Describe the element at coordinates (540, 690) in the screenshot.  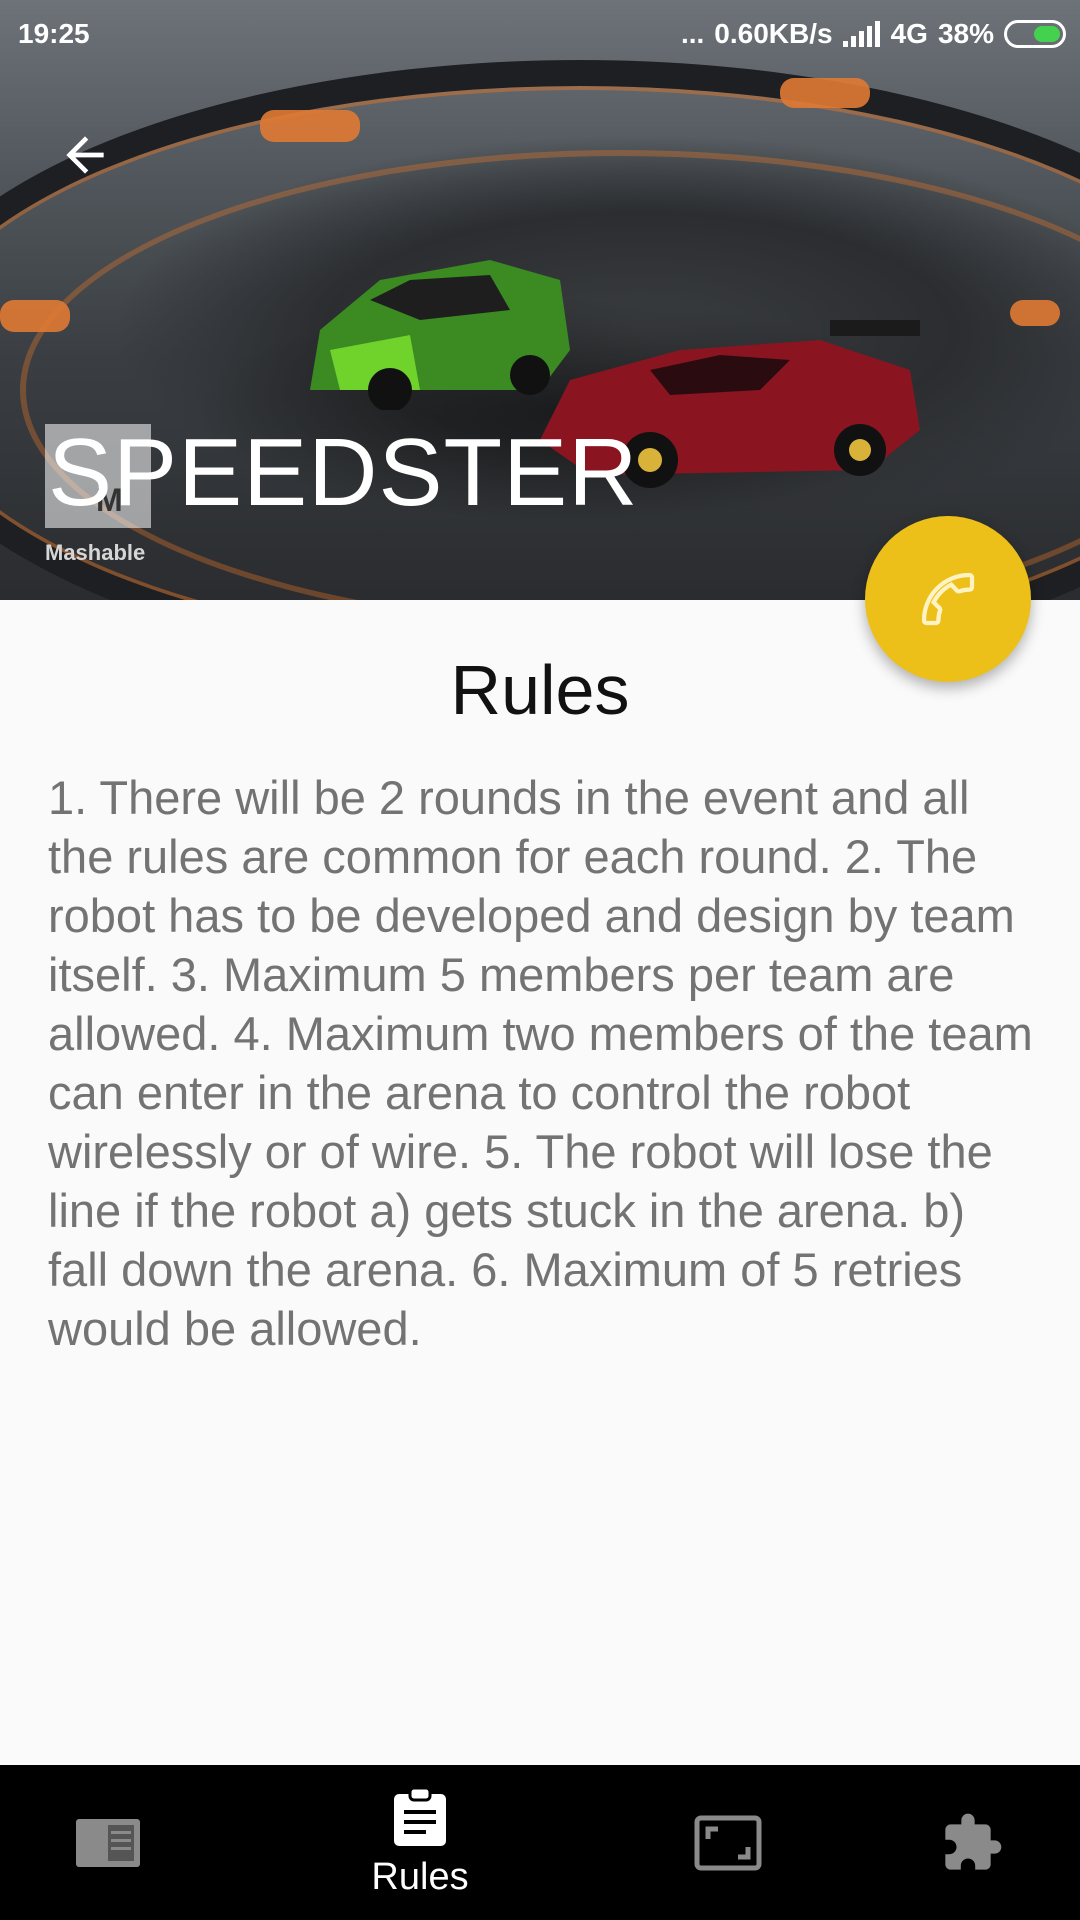
I see `section-title: Rules` at that location.